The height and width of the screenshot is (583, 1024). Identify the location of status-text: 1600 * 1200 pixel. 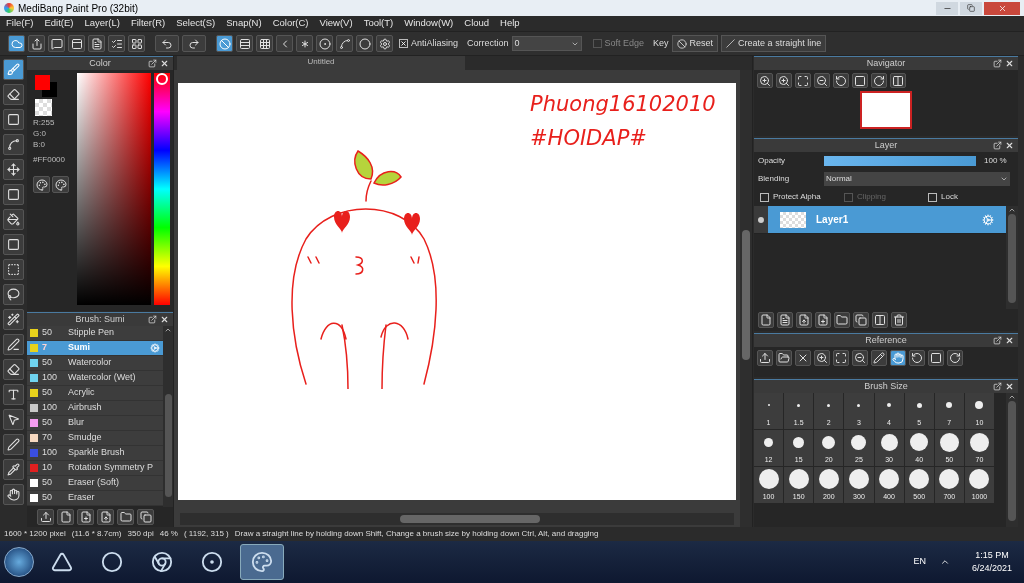
(35, 534).